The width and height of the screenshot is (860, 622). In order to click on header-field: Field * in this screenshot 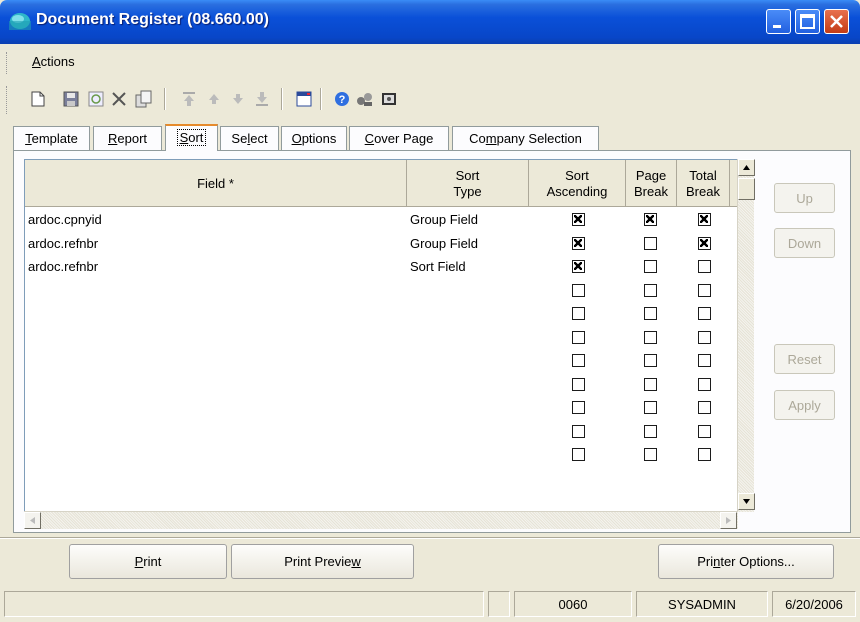, I will do `click(216, 183)`.